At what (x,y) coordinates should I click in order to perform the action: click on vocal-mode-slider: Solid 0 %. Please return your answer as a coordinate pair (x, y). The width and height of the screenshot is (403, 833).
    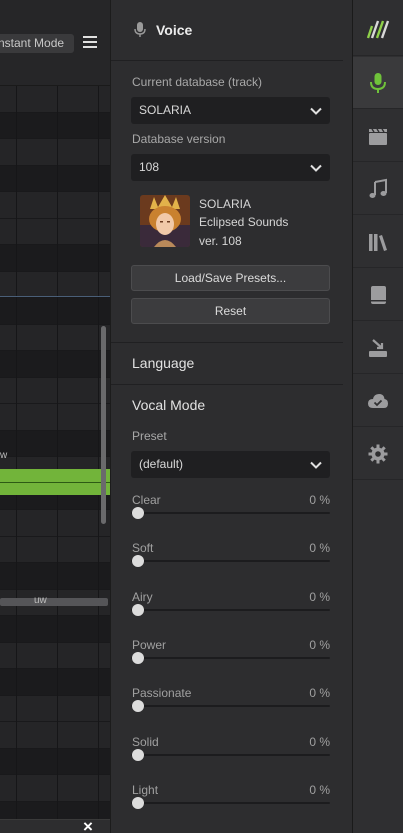
    Looking at the image, I should click on (230, 753).